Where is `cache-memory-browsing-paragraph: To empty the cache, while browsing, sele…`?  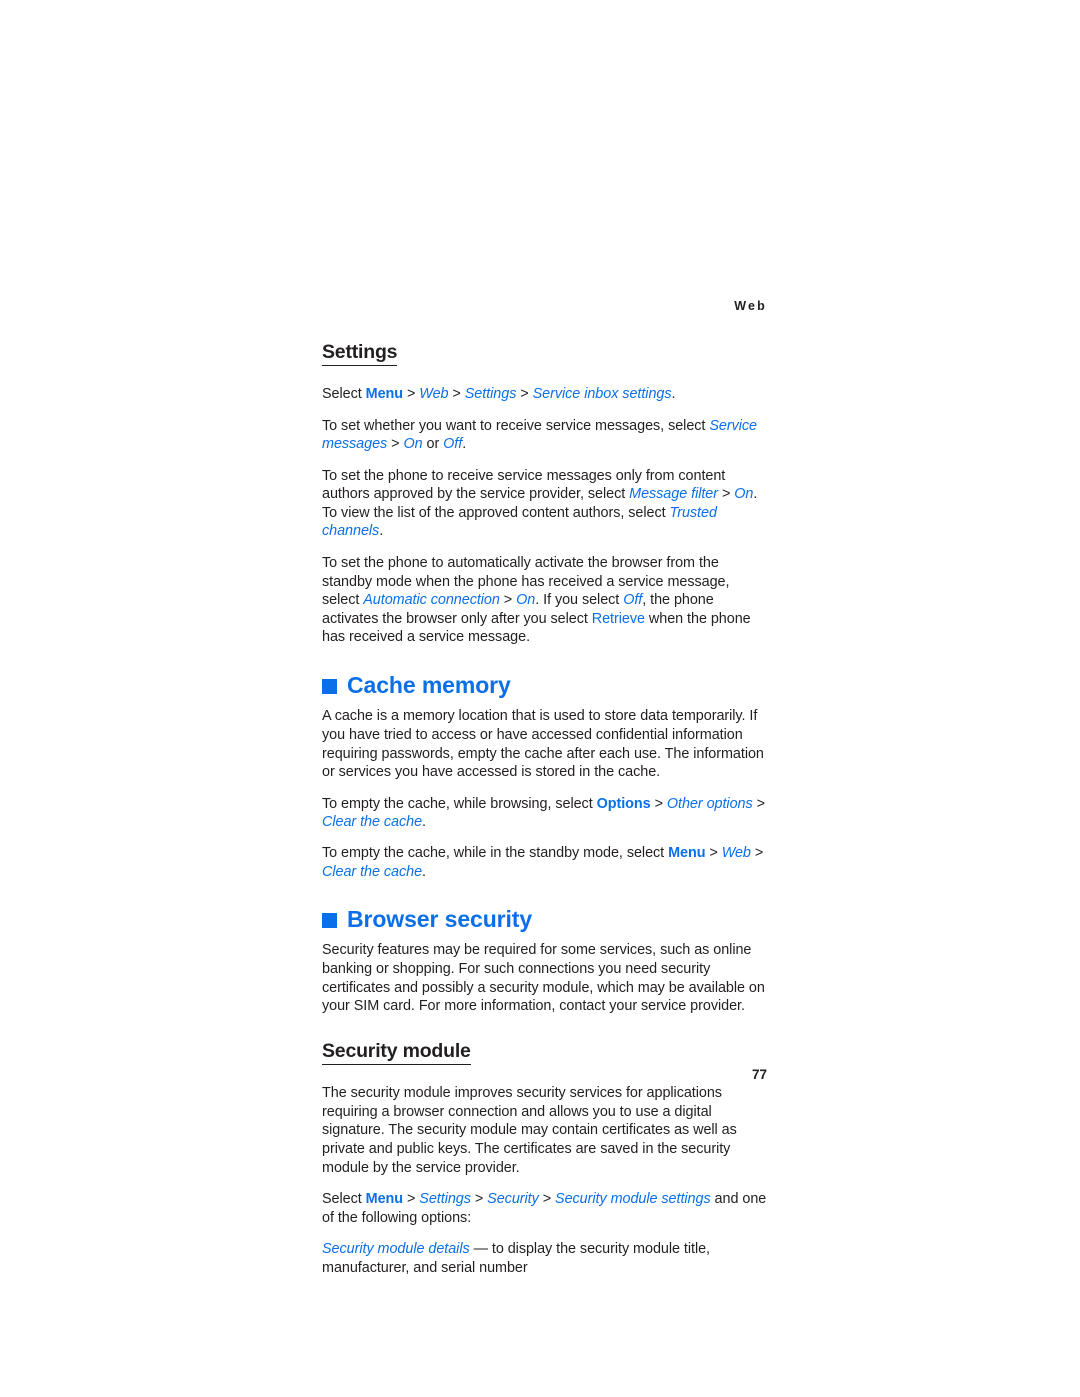 cache-memory-browsing-paragraph: To empty the cache, while browsing, sele… is located at coordinates (544, 813).